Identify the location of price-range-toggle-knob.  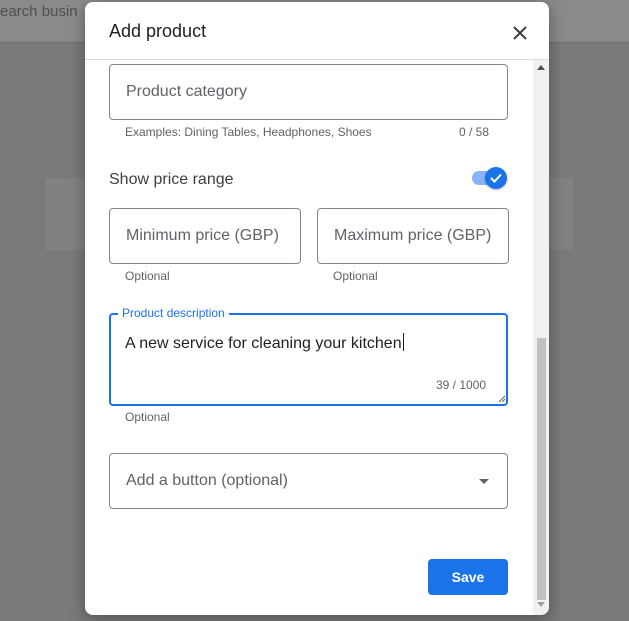
(496, 178).